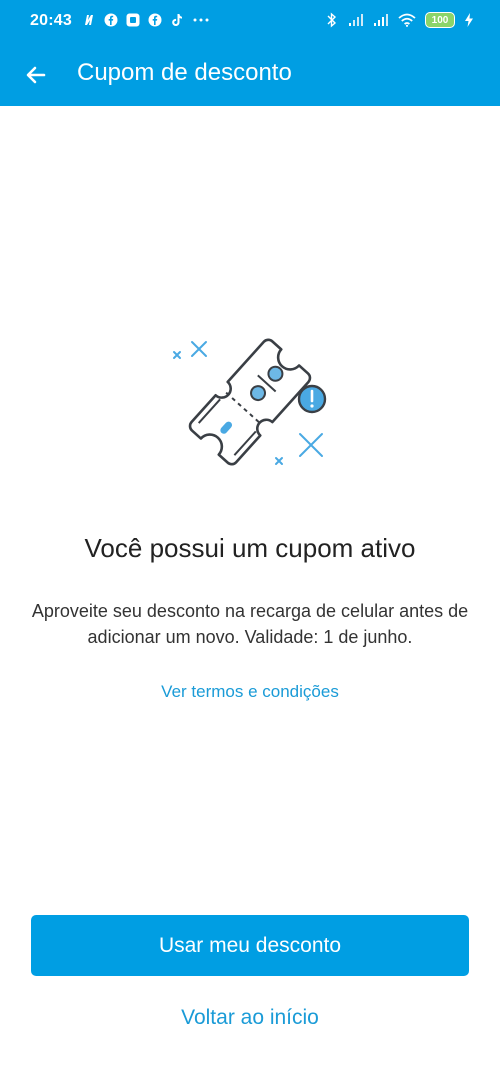 This screenshot has height=1082, width=500. I want to click on charging-icon, so click(469, 20).